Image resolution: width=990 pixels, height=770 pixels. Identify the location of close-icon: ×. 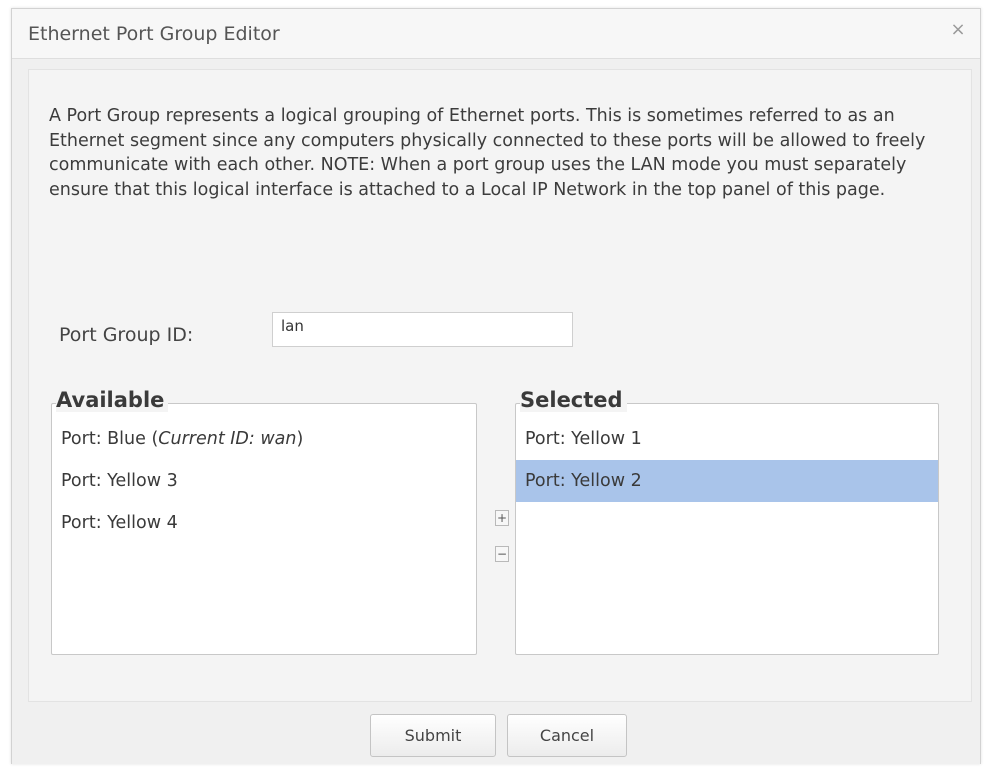
(958, 30).